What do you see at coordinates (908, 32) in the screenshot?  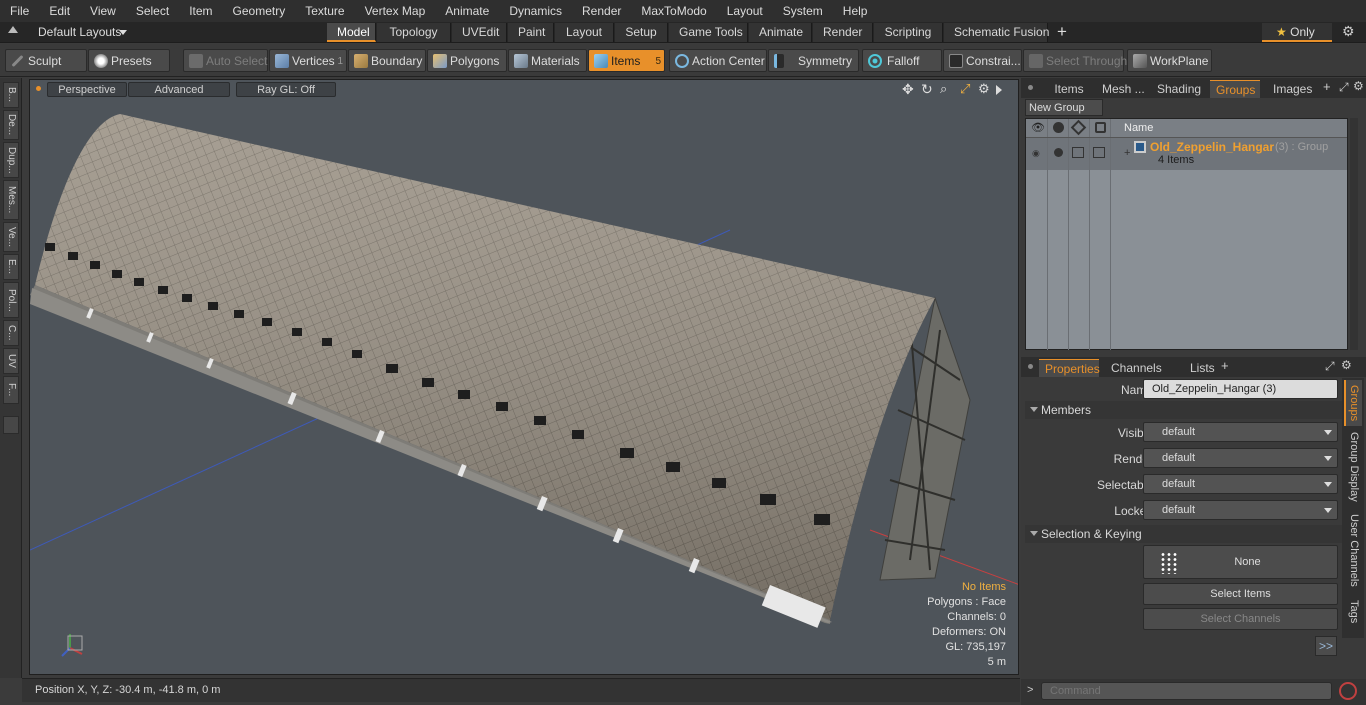 I see `tab-scripting: Scripting` at bounding box center [908, 32].